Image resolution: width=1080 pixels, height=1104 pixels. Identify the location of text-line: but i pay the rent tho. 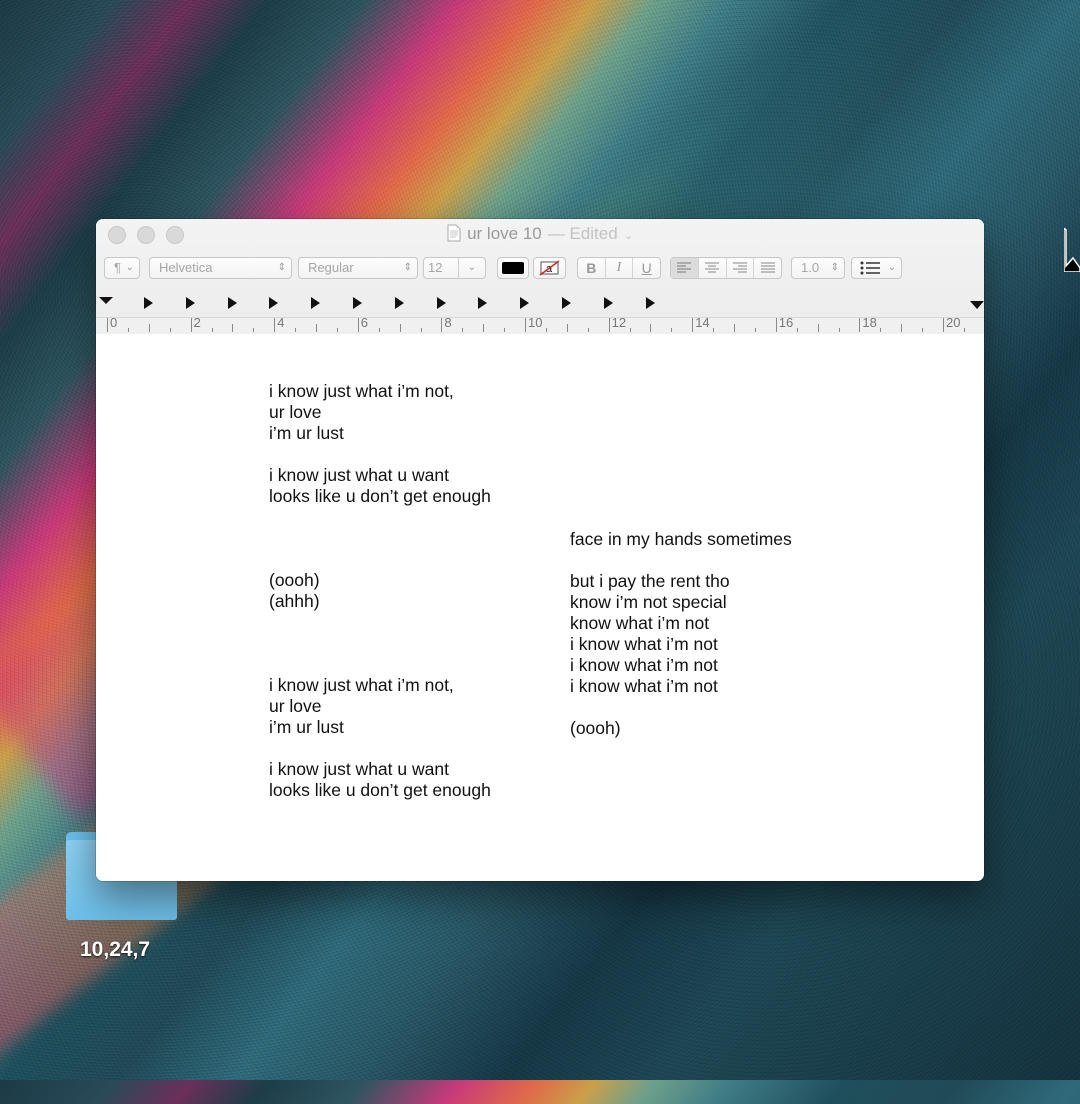
(650, 581).